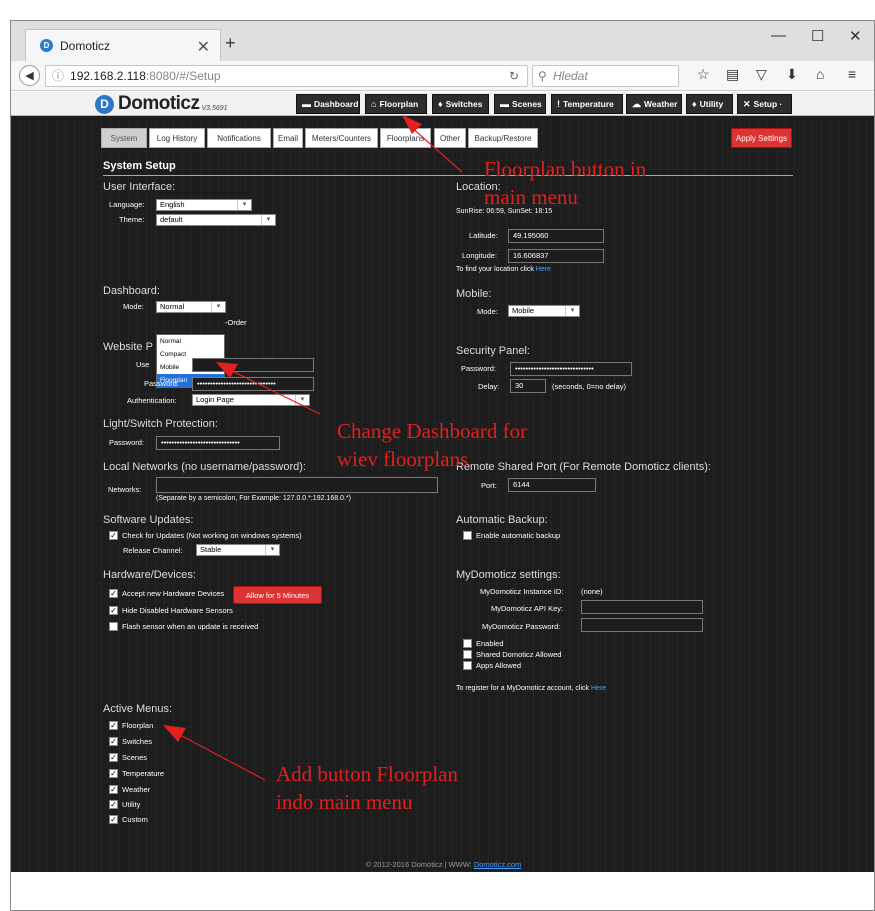 The height and width of the screenshot is (911, 875). I want to click on security-password-input: ••••••••••••••••••••••••••••••, so click(571, 369).